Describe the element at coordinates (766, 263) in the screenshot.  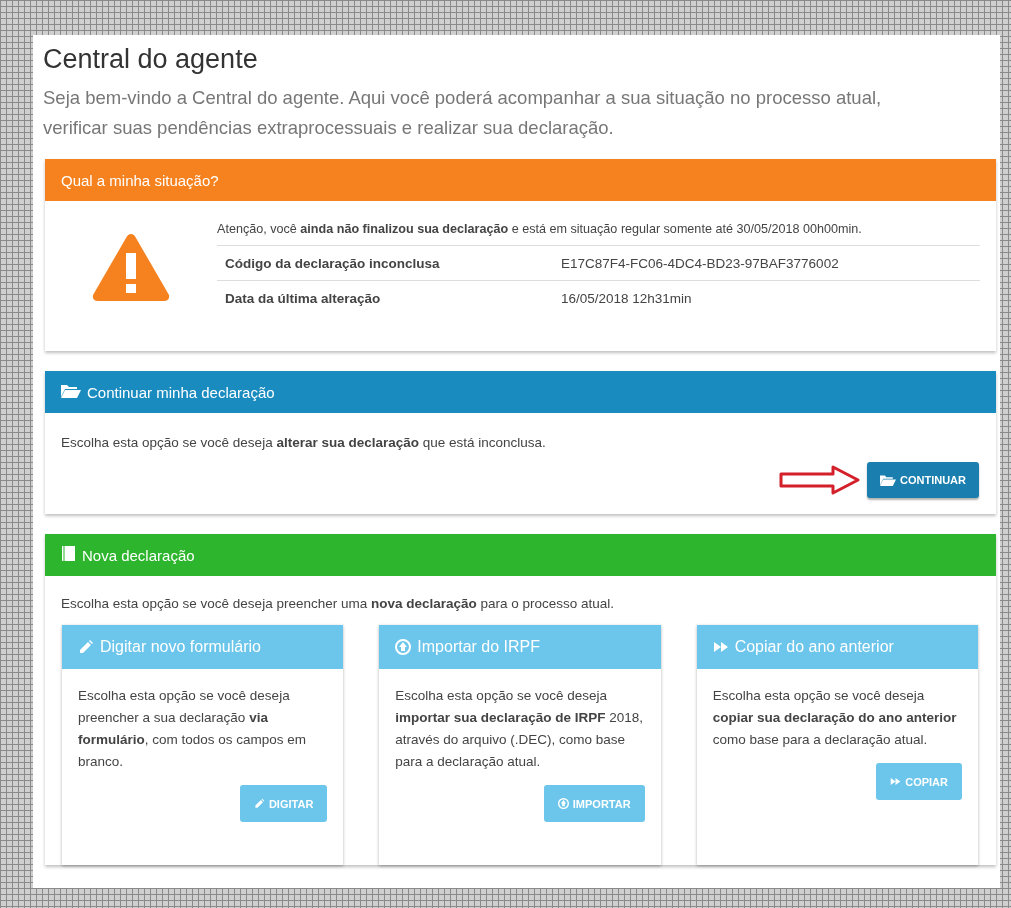
I see `field-value: E17C87F4-FC06-4DC4-BD23-97BAF3776002` at that location.